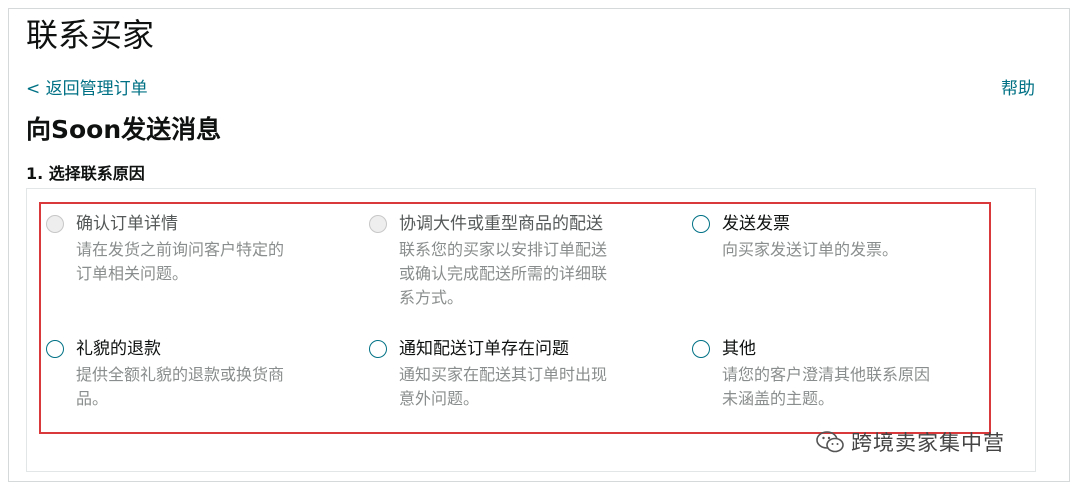  I want to click on watermark-text: 跨境卖家集中营, so click(928, 443).